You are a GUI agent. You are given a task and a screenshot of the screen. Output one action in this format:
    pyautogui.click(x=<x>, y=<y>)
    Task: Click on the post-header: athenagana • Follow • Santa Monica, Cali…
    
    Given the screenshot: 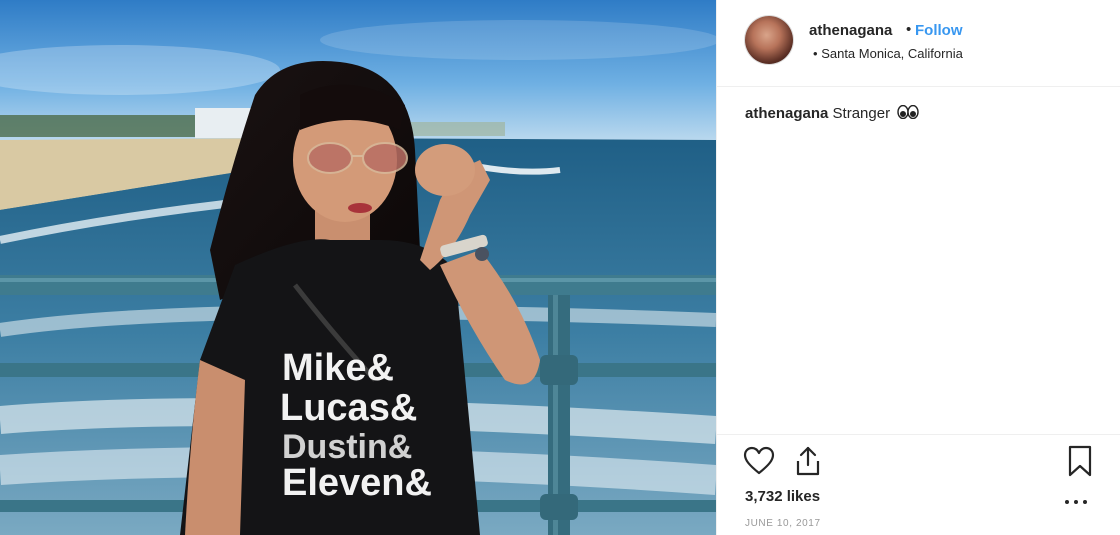 What is the action you would take?
    pyautogui.click(x=918, y=43)
    